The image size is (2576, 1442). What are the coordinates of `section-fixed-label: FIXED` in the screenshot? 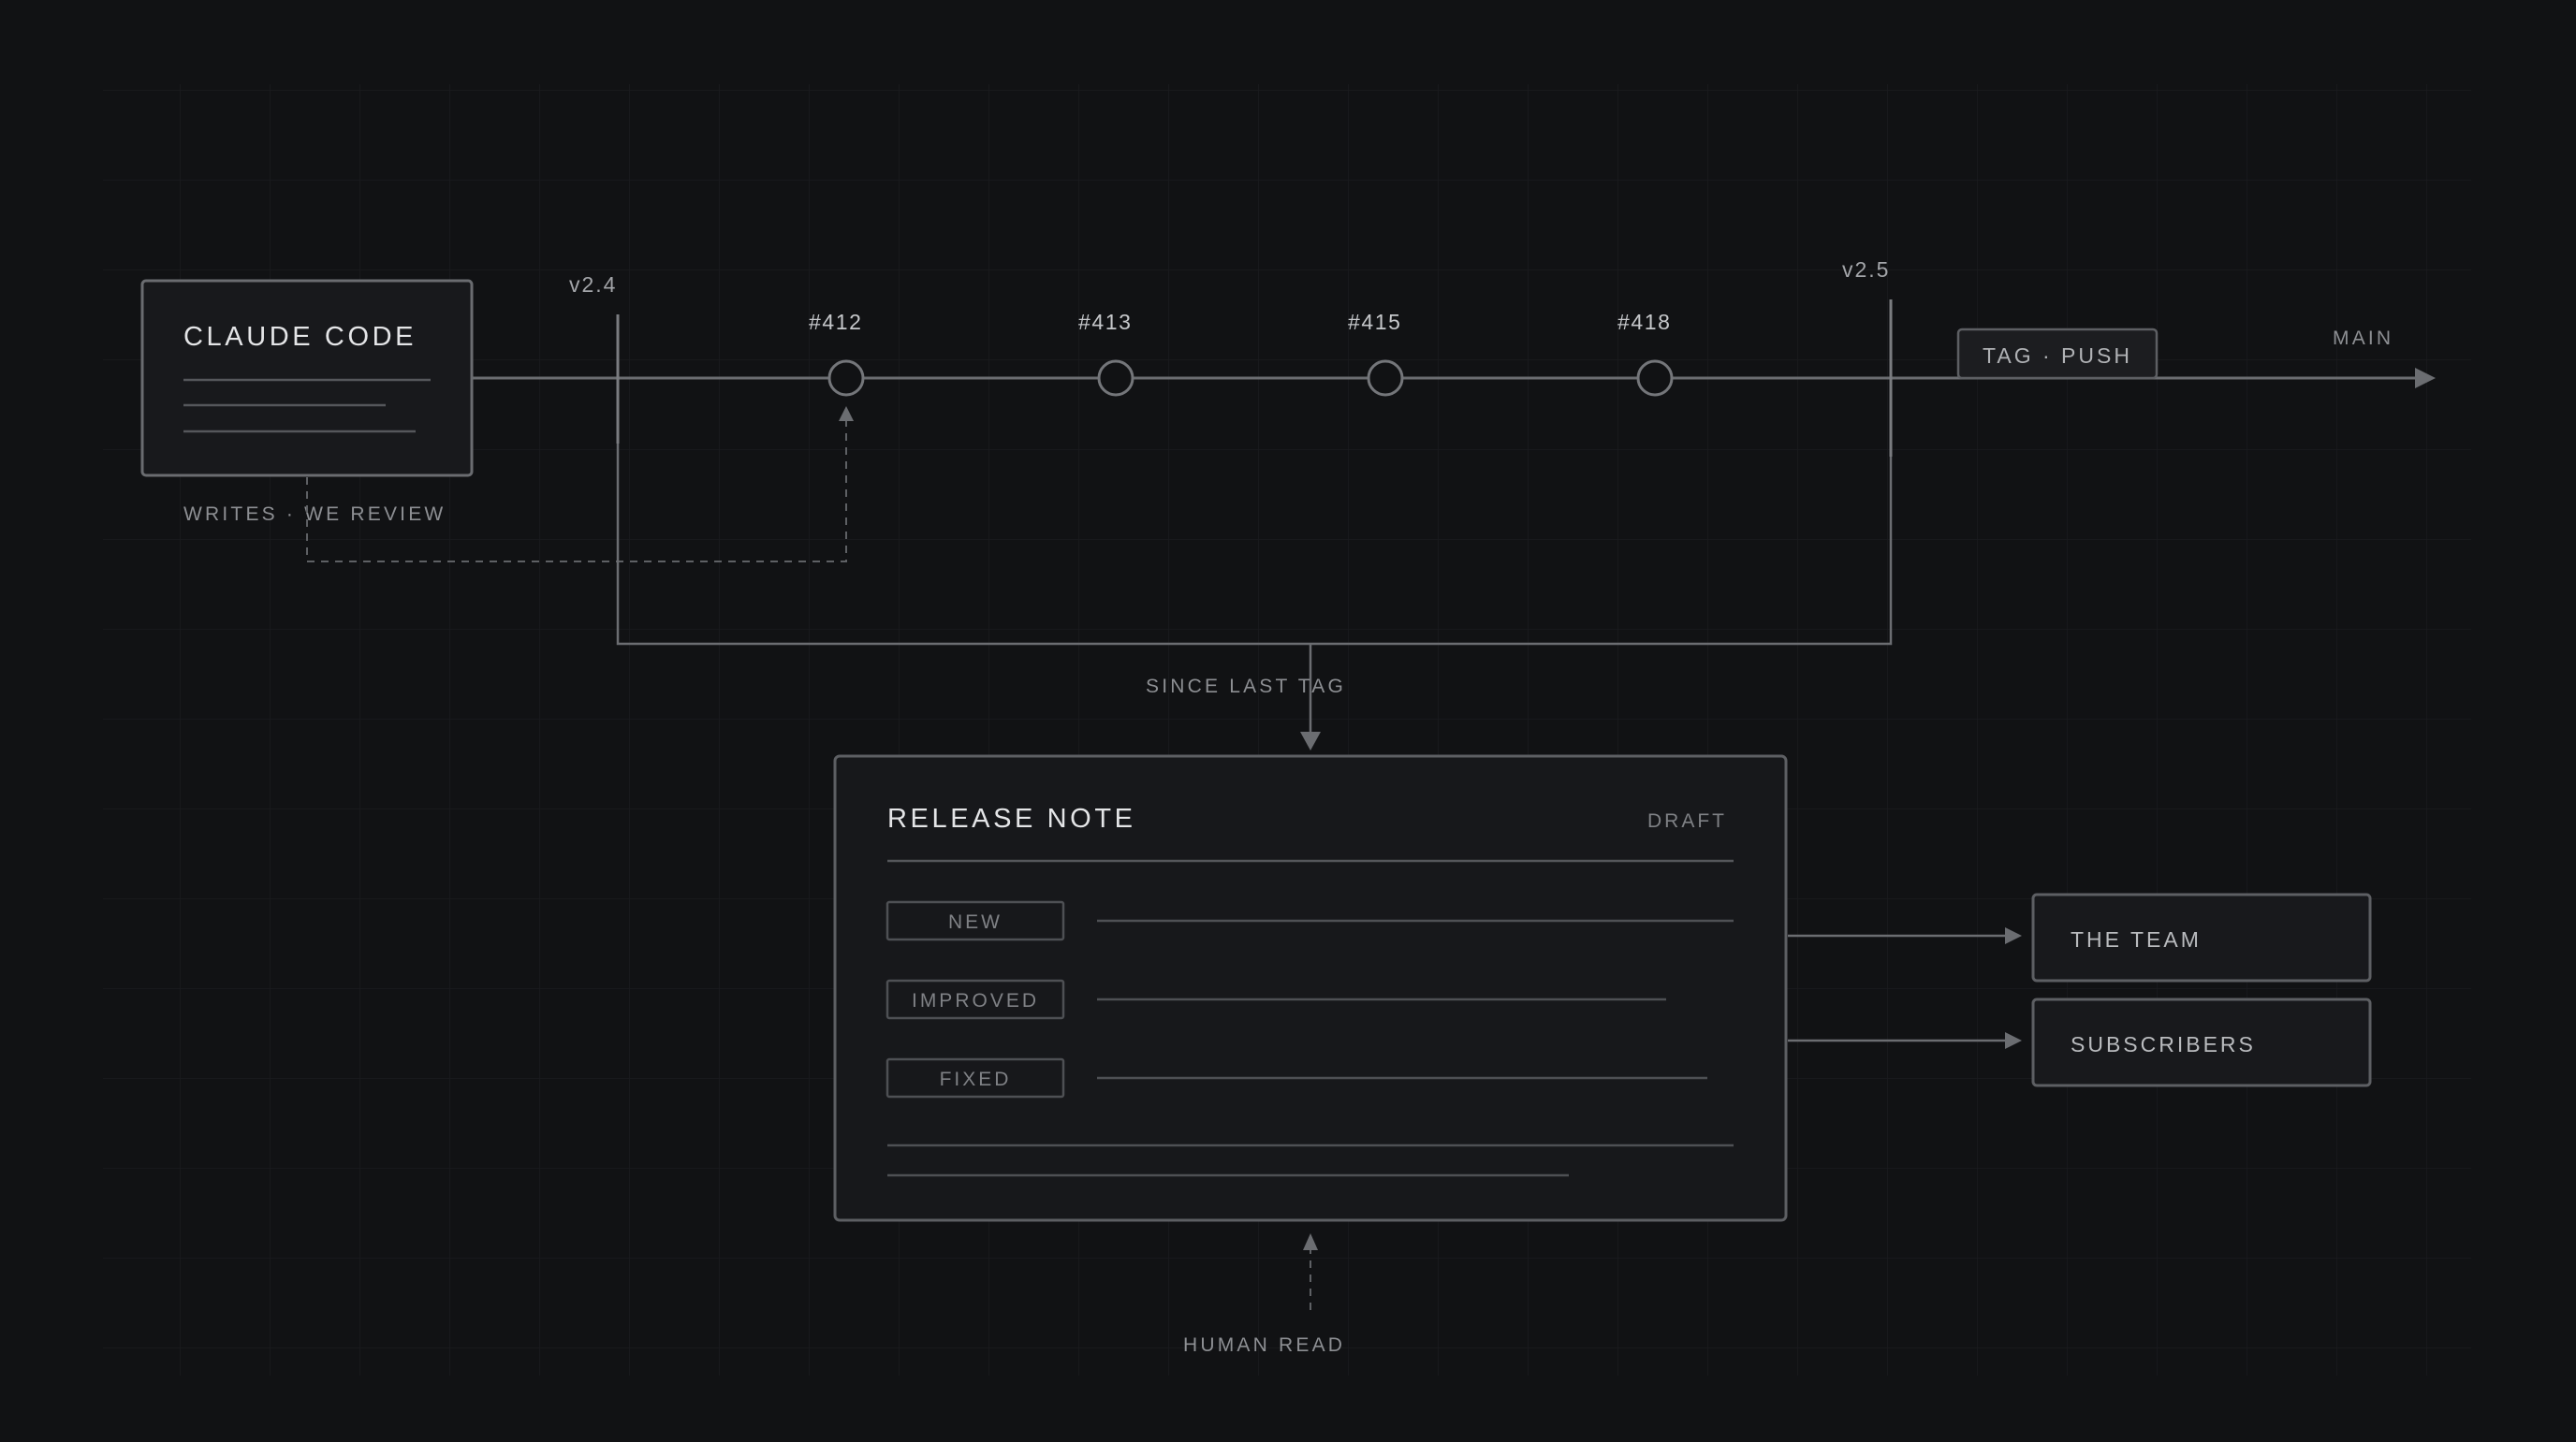 It's located at (976, 1079).